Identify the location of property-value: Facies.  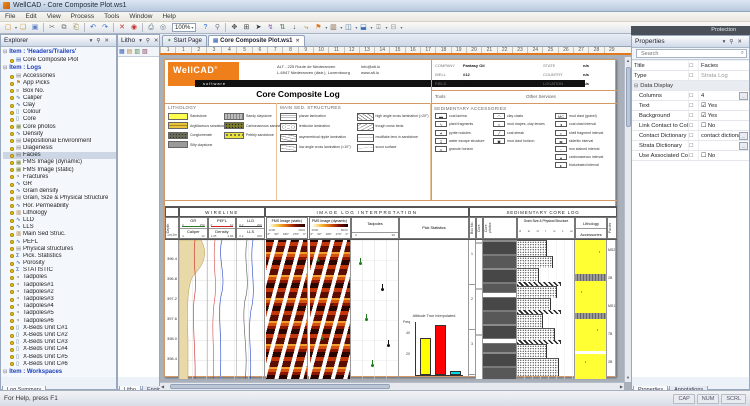
(723, 65).